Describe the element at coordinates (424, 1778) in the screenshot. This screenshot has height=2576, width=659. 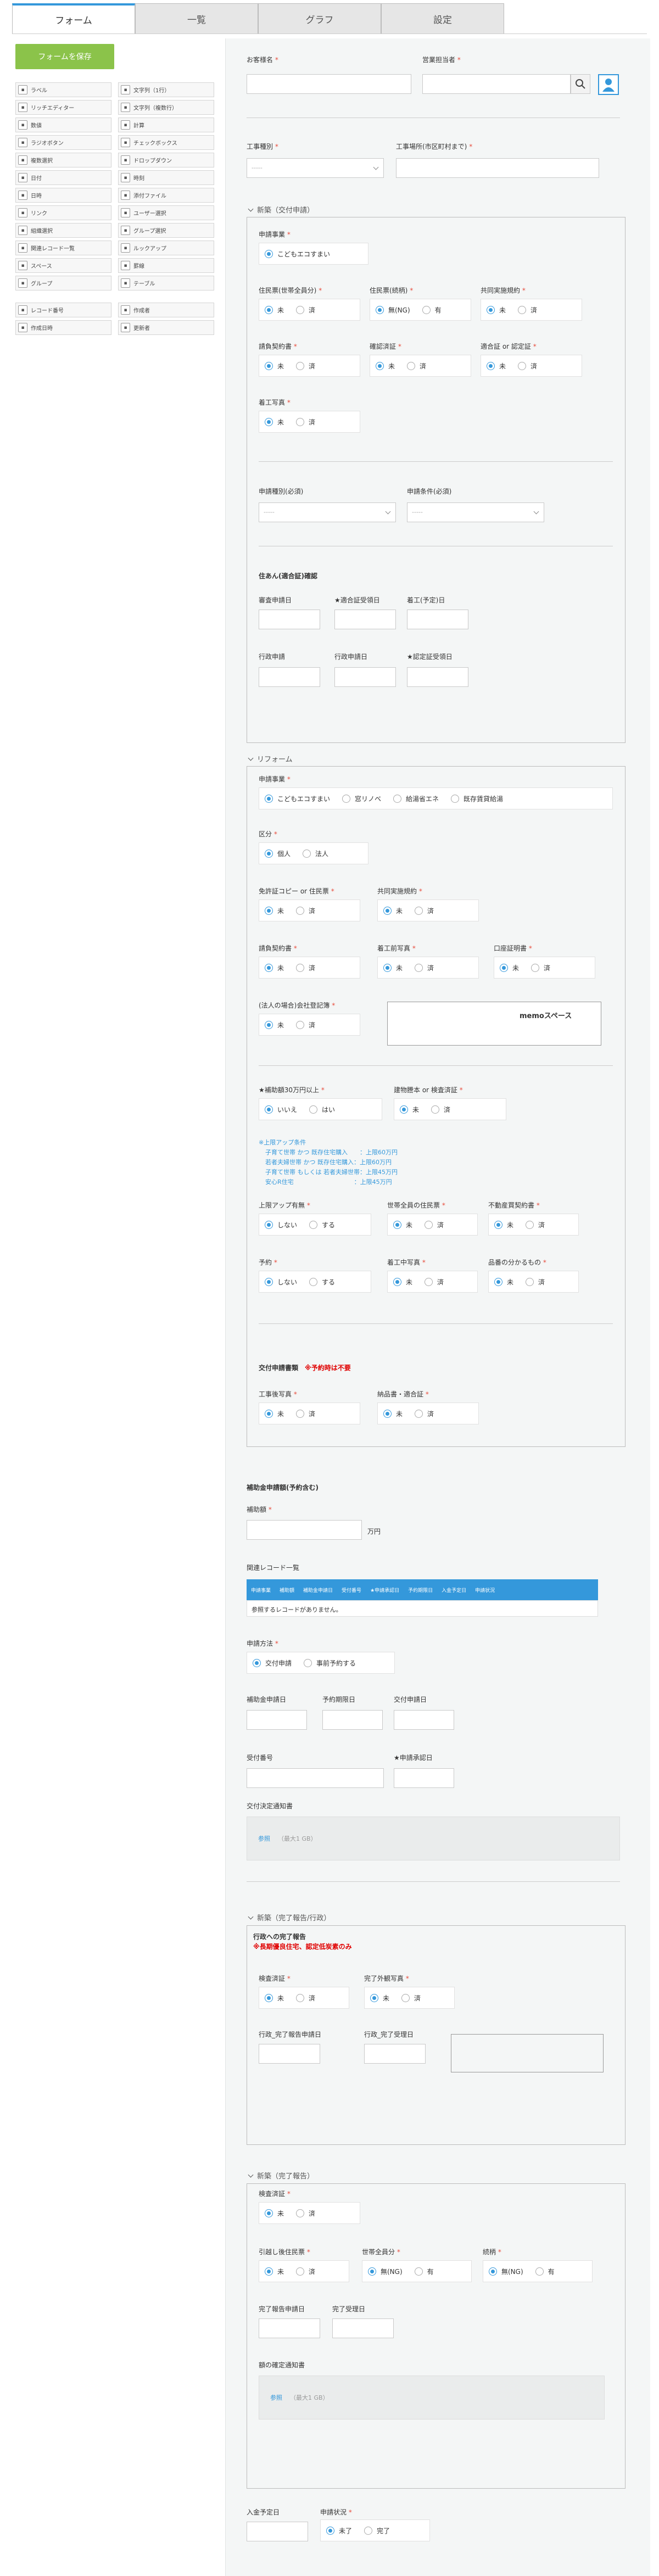
I see `hojo-f5-input` at that location.